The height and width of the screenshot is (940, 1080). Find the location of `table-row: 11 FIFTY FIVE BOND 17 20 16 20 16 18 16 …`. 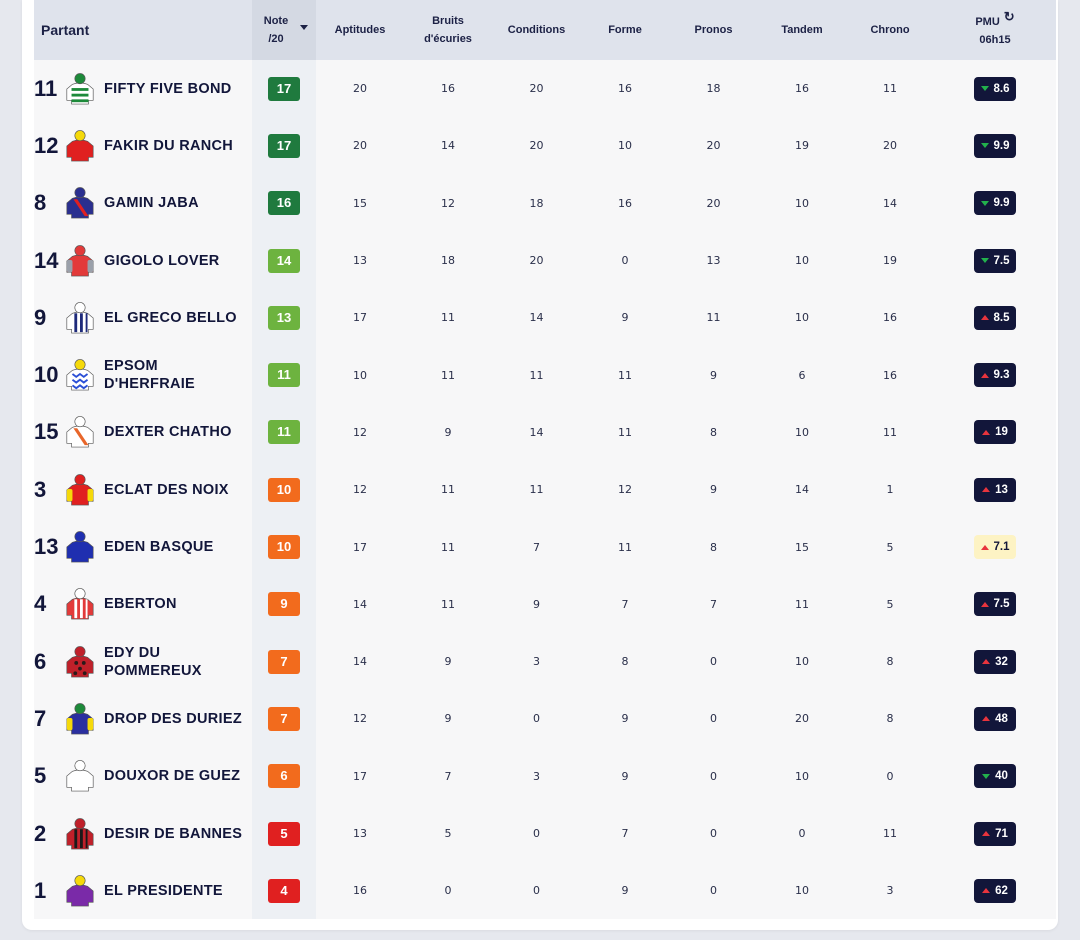

table-row: 11 FIFTY FIVE BOND 17 20 16 20 16 18 16 … is located at coordinates (545, 89).